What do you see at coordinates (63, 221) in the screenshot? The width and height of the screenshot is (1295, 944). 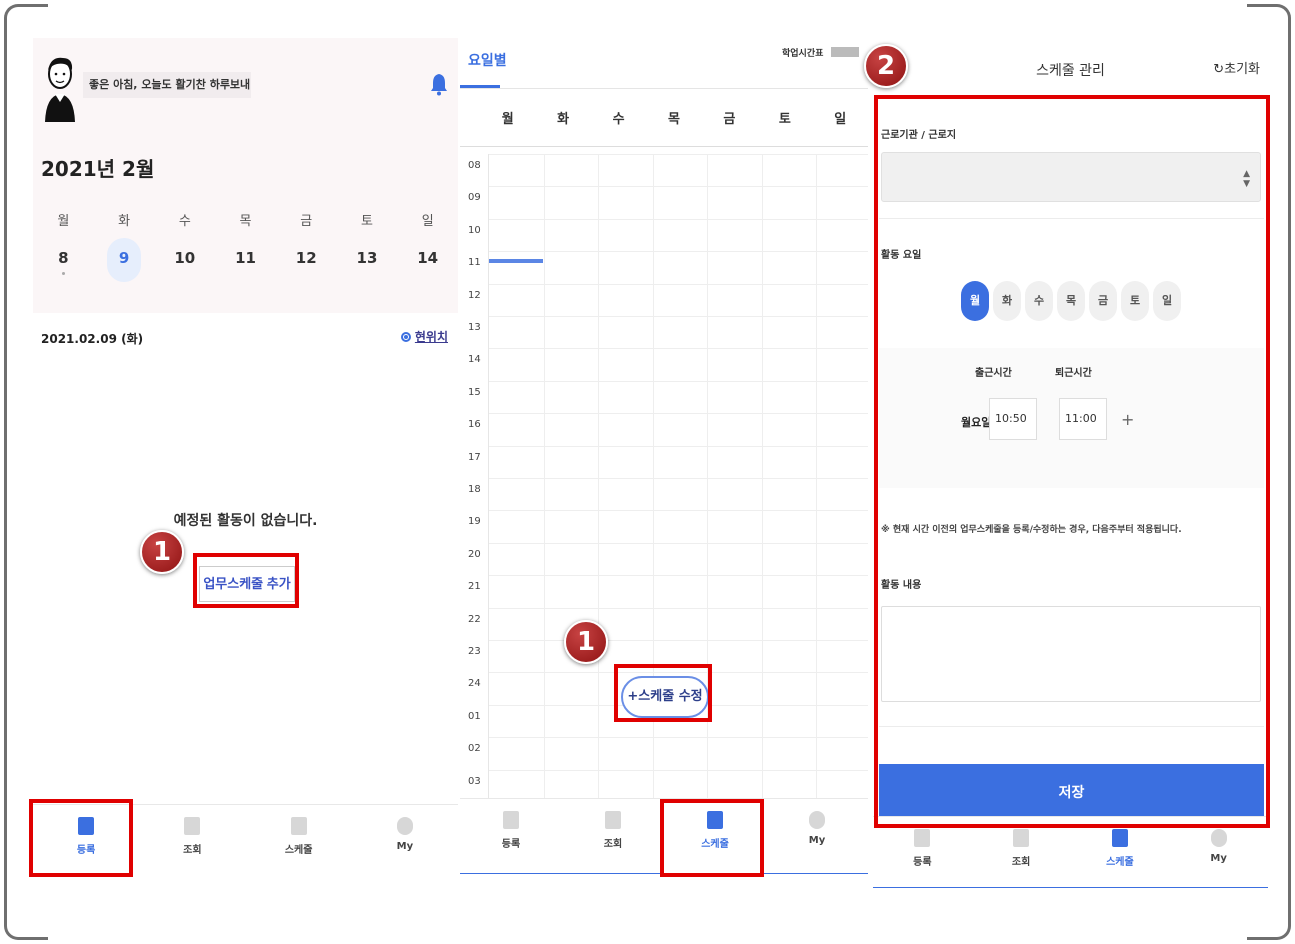 I see `weekday-label: 월` at bounding box center [63, 221].